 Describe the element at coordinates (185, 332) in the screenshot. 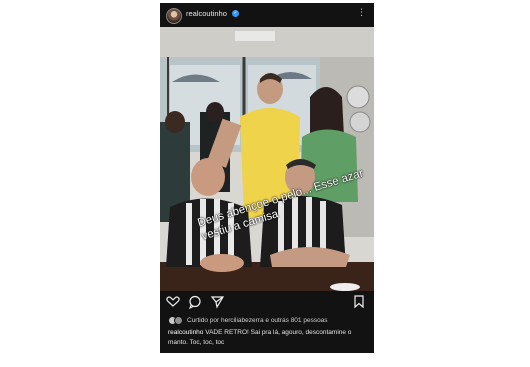

I see `caption-username: realcoutinho` at that location.